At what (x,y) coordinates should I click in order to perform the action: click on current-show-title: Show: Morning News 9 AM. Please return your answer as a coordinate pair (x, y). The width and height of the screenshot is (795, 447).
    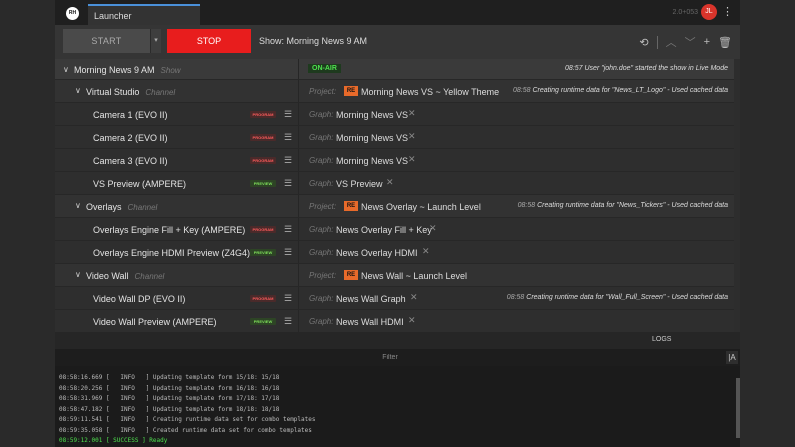
    Looking at the image, I should click on (313, 41).